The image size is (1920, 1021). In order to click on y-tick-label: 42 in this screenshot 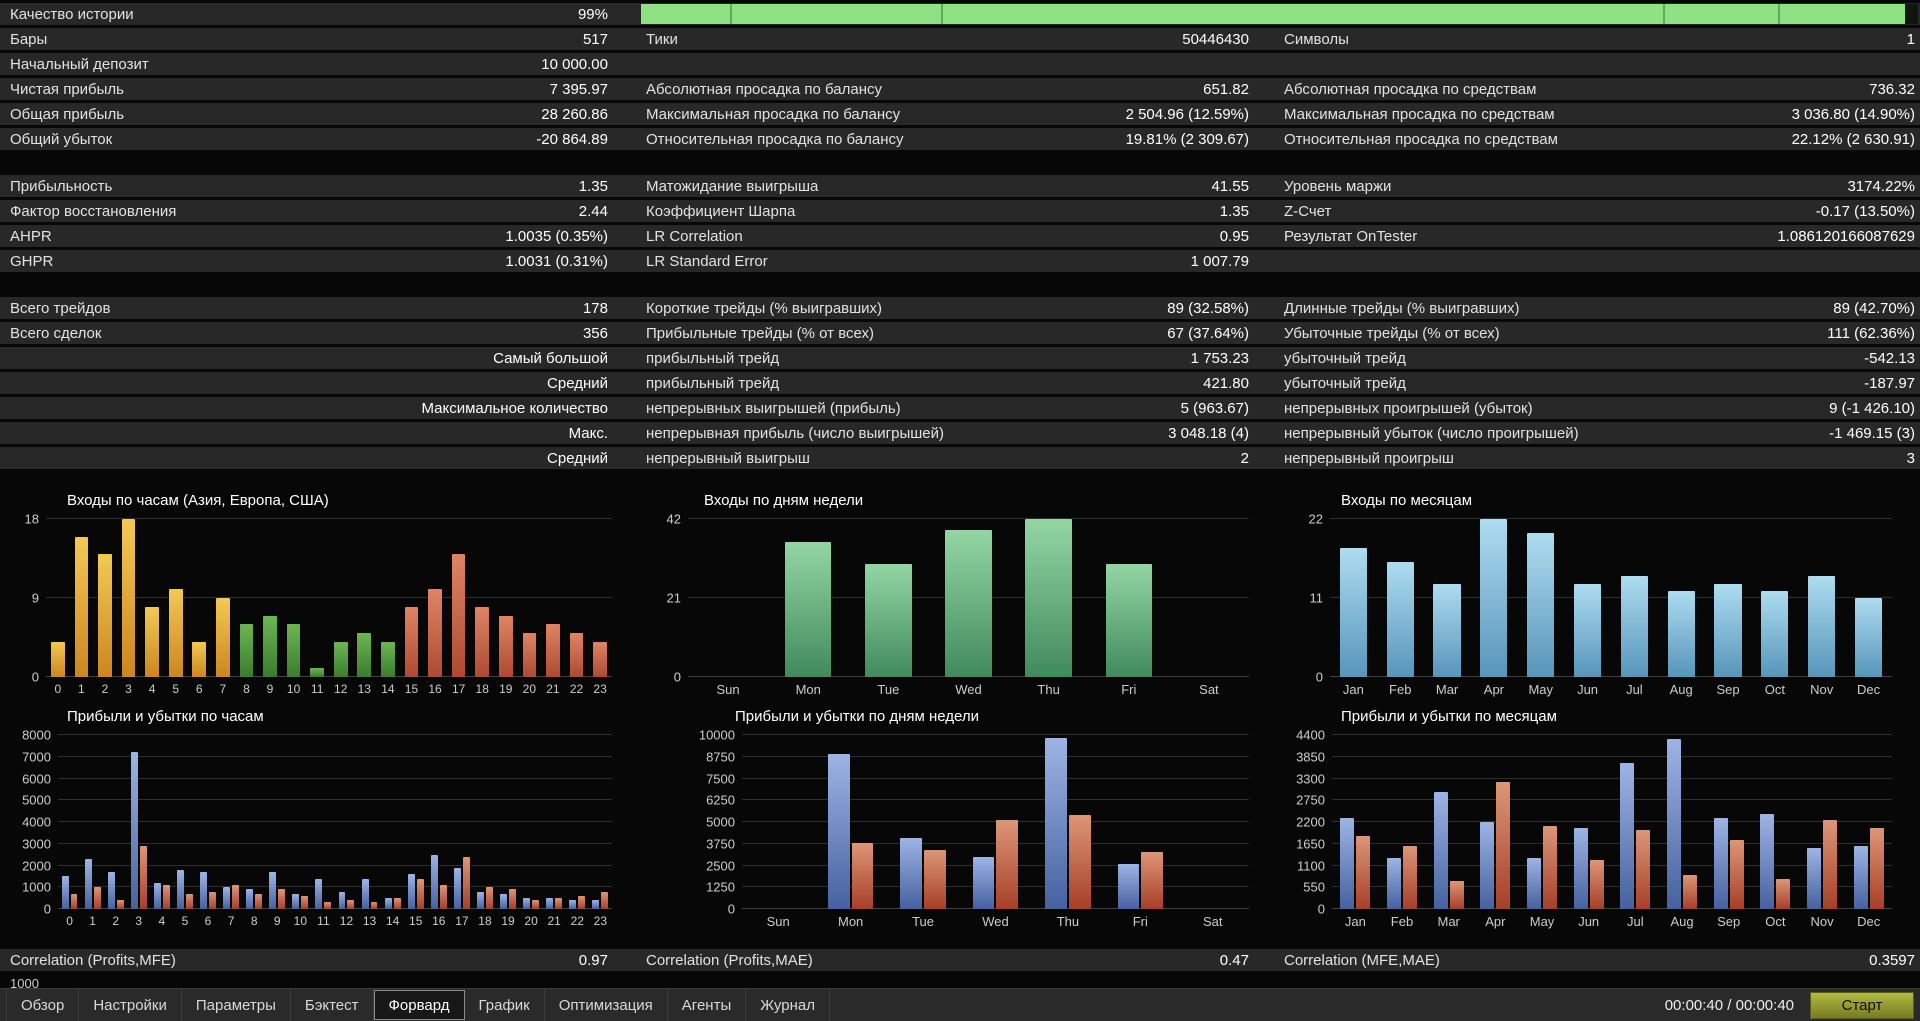, I will do `click(673, 519)`.